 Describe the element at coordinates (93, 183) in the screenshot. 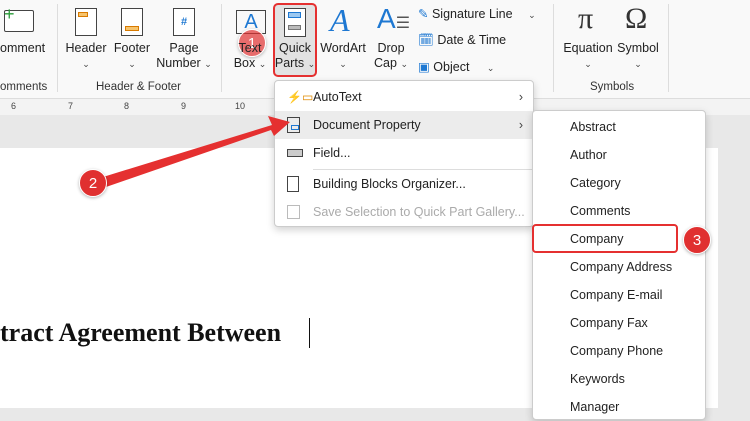

I see `step-badge-2: 2` at that location.